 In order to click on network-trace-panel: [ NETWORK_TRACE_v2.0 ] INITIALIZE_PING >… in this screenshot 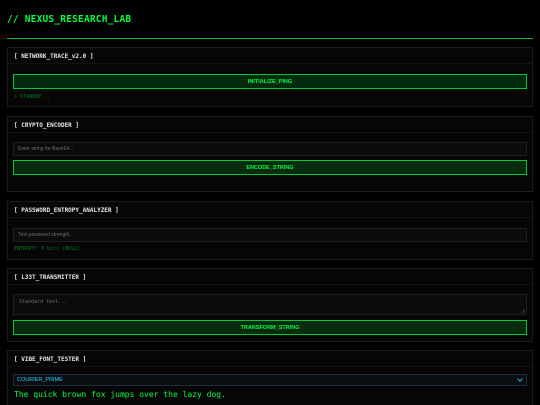, I will do `click(270, 77)`.